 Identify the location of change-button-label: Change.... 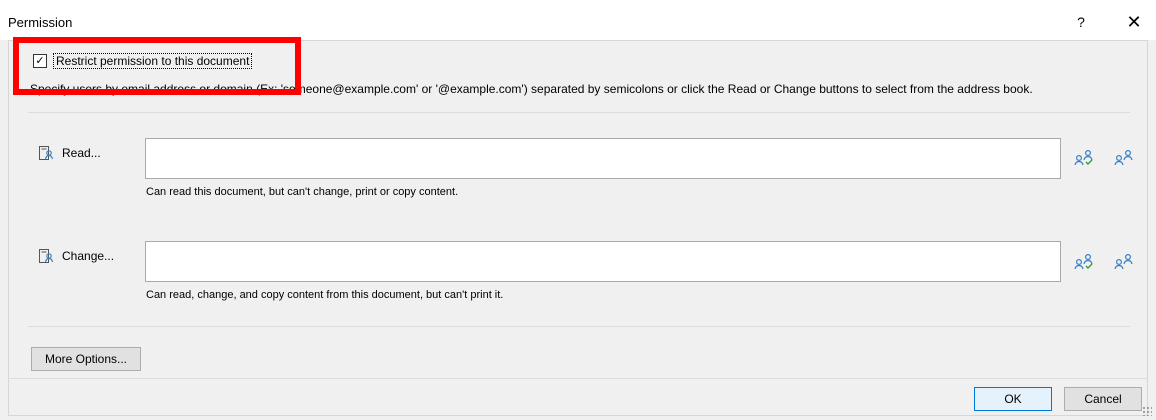
(88, 256).